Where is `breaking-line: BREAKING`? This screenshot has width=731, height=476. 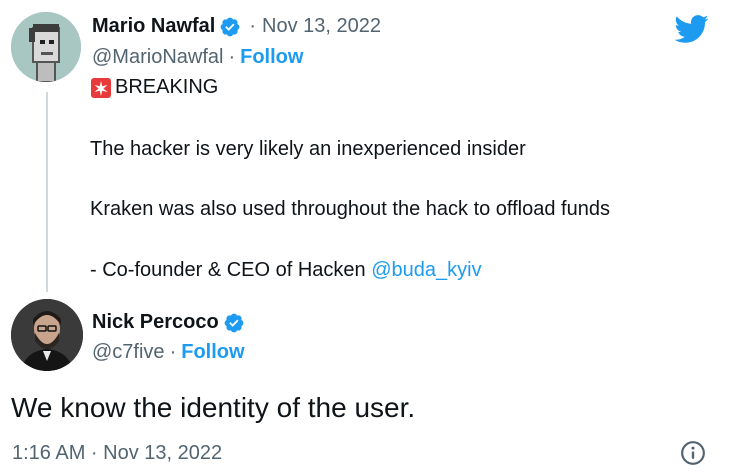
breaking-line: BREAKING is located at coordinates (154, 87).